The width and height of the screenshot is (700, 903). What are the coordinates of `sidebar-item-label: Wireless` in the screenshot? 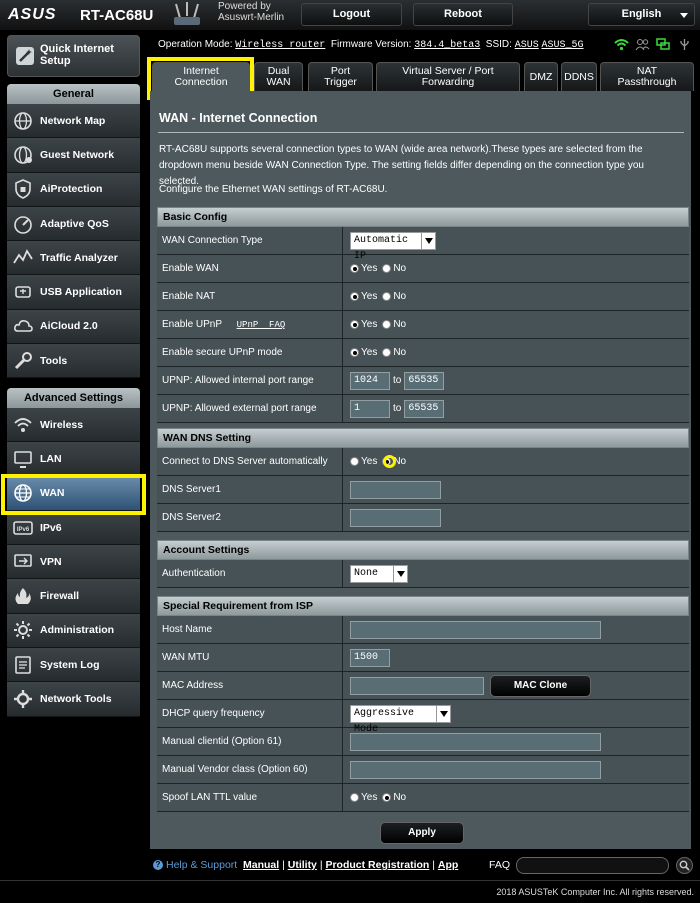 It's located at (62, 424).